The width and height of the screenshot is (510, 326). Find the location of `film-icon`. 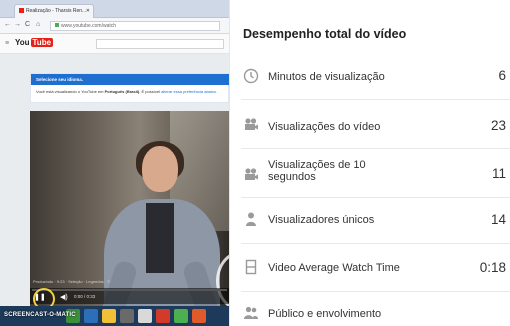

film-icon is located at coordinates (251, 267).